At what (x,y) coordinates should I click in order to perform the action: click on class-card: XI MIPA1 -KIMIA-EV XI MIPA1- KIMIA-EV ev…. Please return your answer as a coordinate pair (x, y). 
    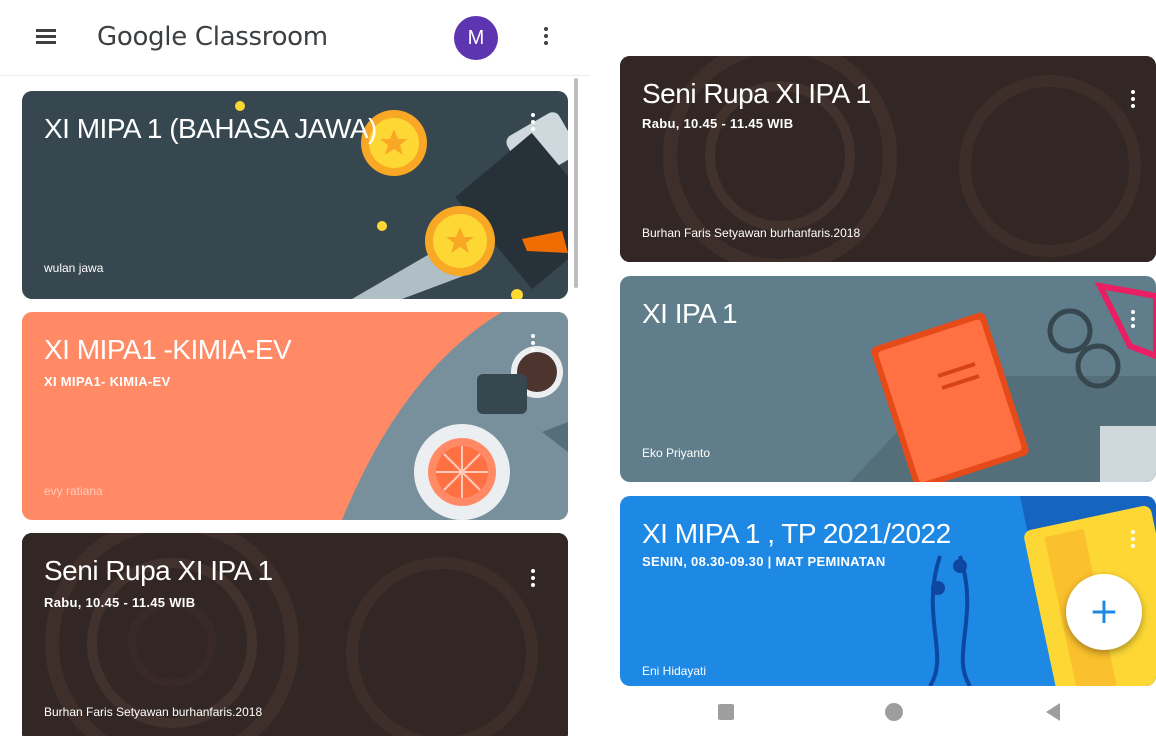
    Looking at the image, I should click on (295, 416).